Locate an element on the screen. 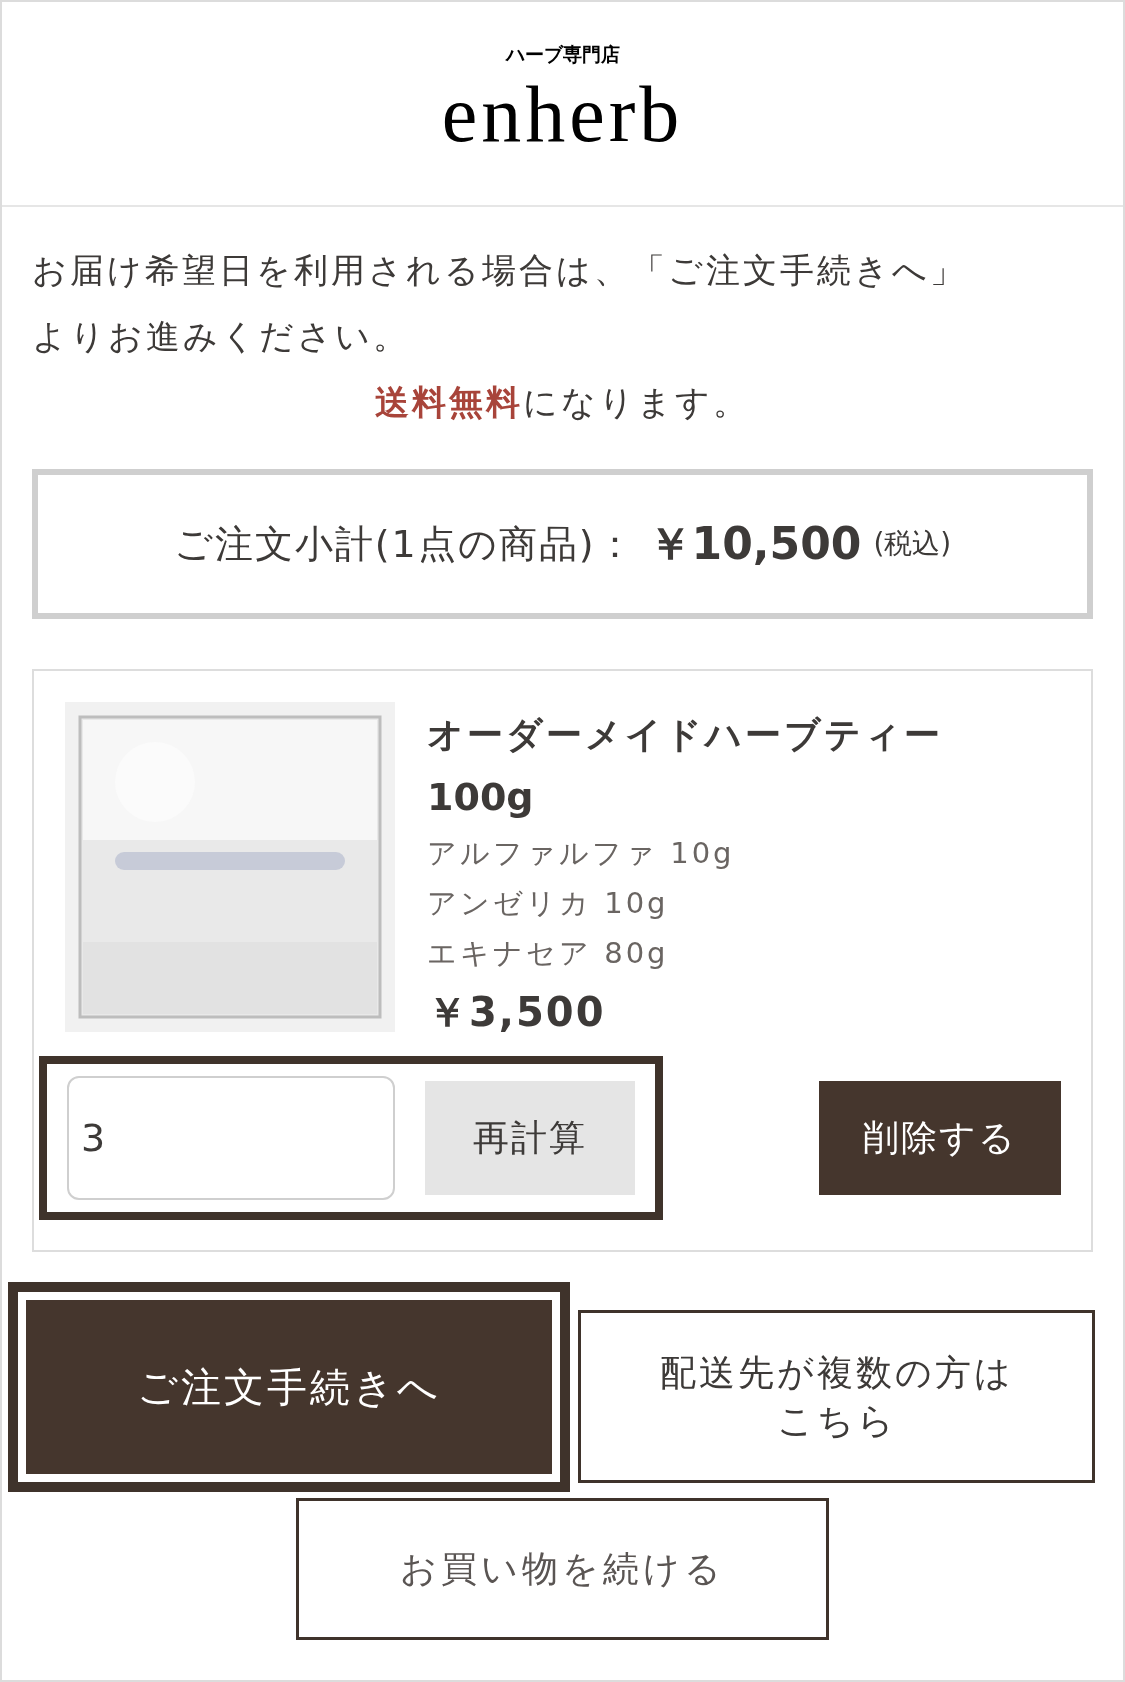 The image size is (1125, 1682). shipping-notice: 送料無料になります。 is located at coordinates (562, 402).